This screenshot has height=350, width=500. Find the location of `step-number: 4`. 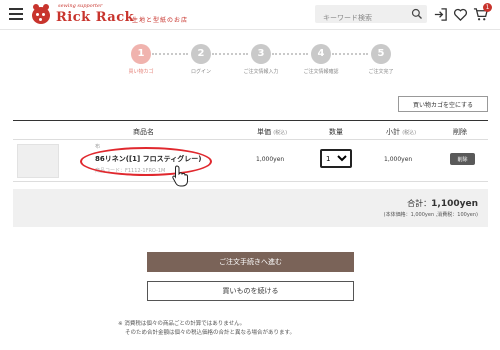

step-number: 4 is located at coordinates (321, 54).